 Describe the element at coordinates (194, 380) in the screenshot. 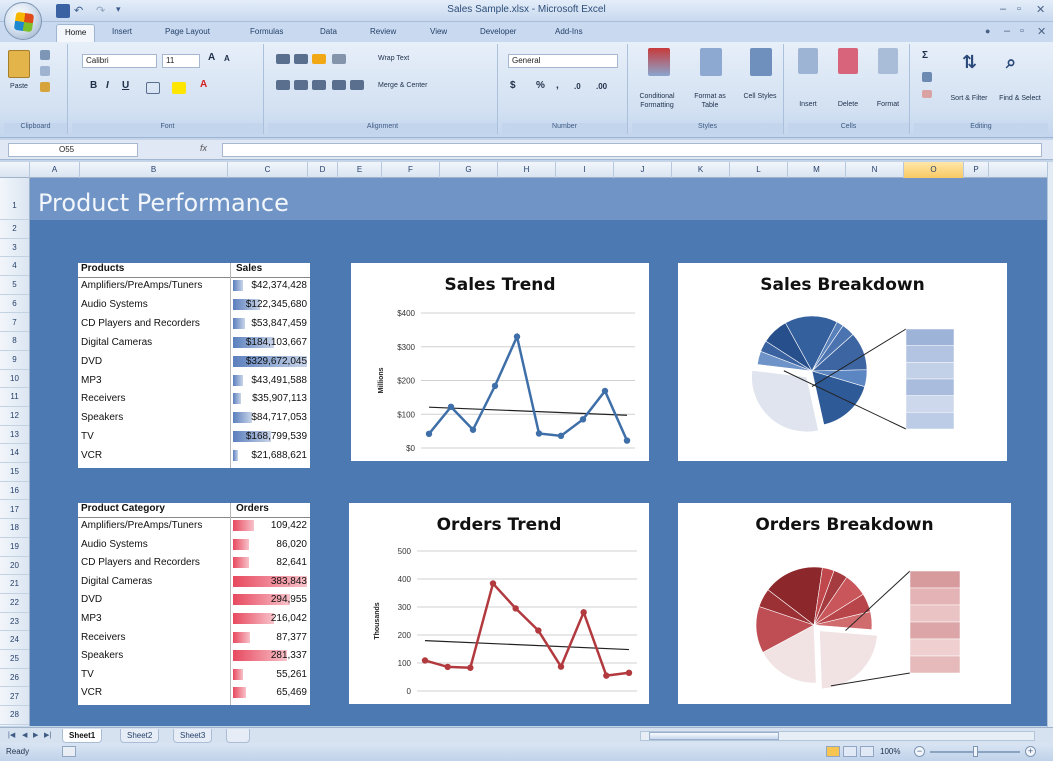

I see `table-row: MP3 $43,491,588` at that location.